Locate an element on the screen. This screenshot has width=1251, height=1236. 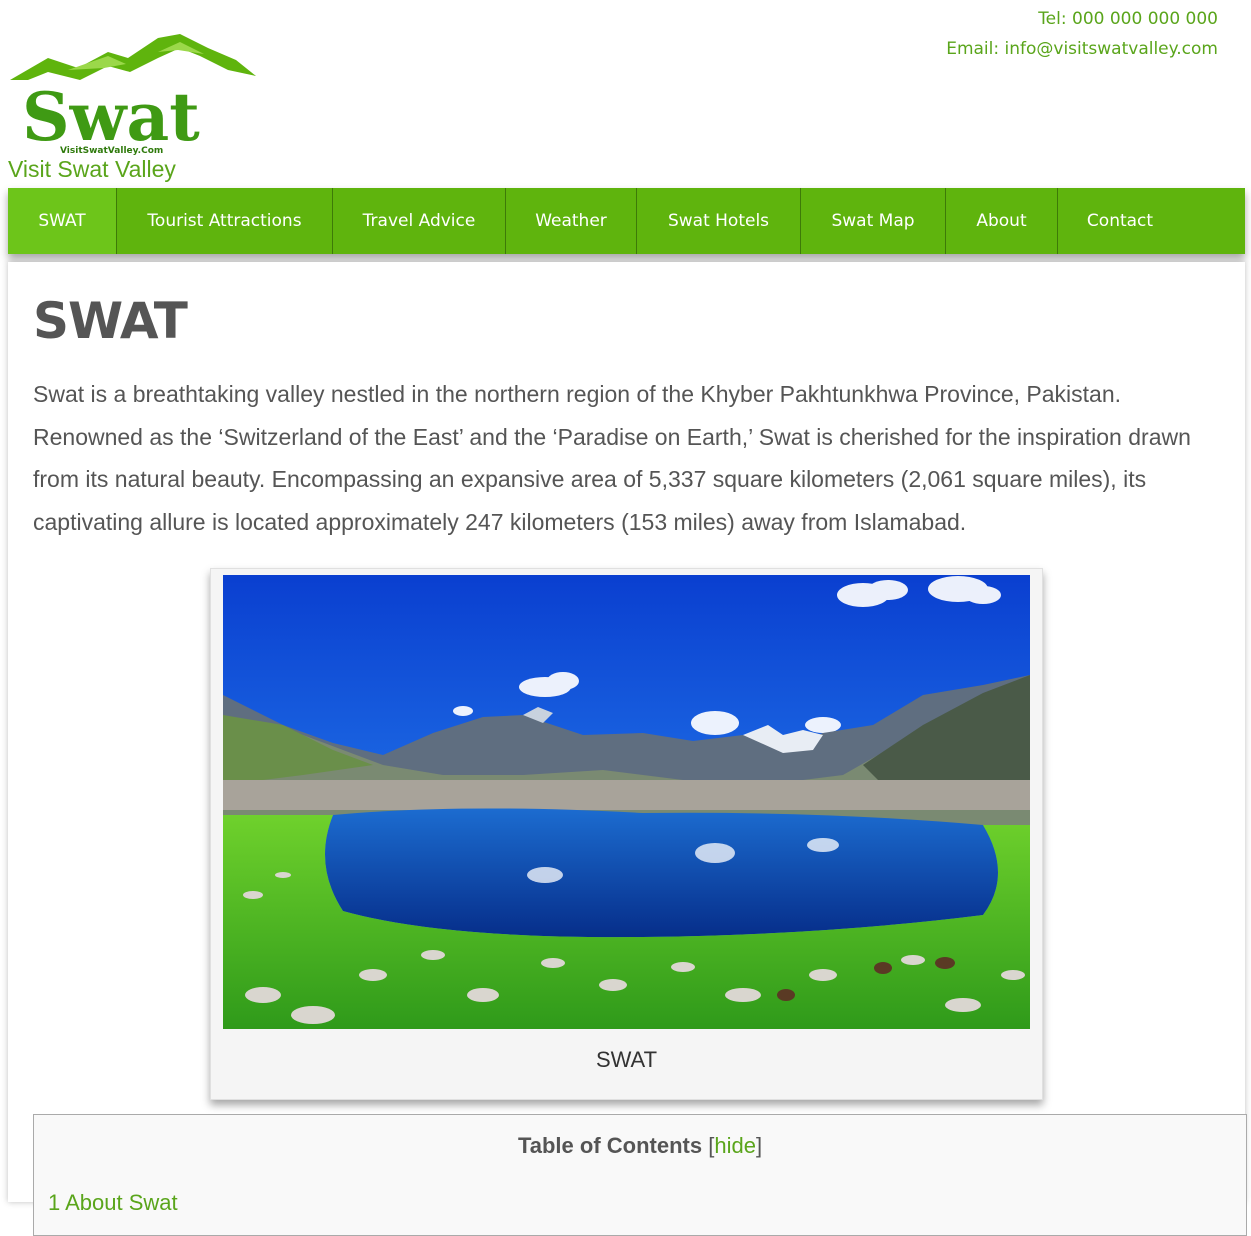
email-label: Email: is located at coordinates (975, 49).